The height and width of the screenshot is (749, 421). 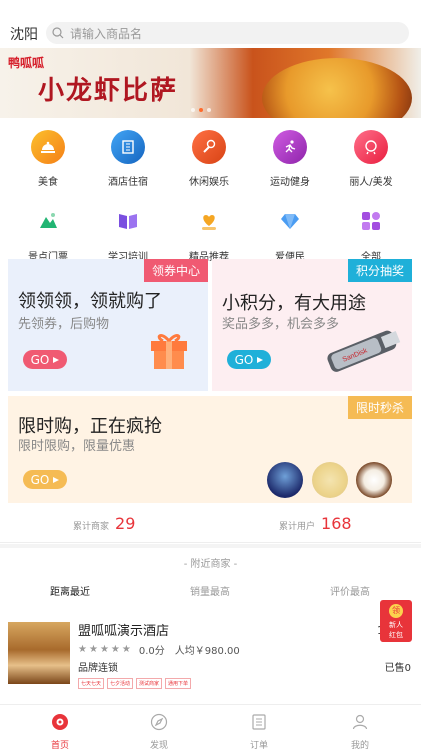 I want to click on tab-orders: 订单, so click(x=259, y=731).